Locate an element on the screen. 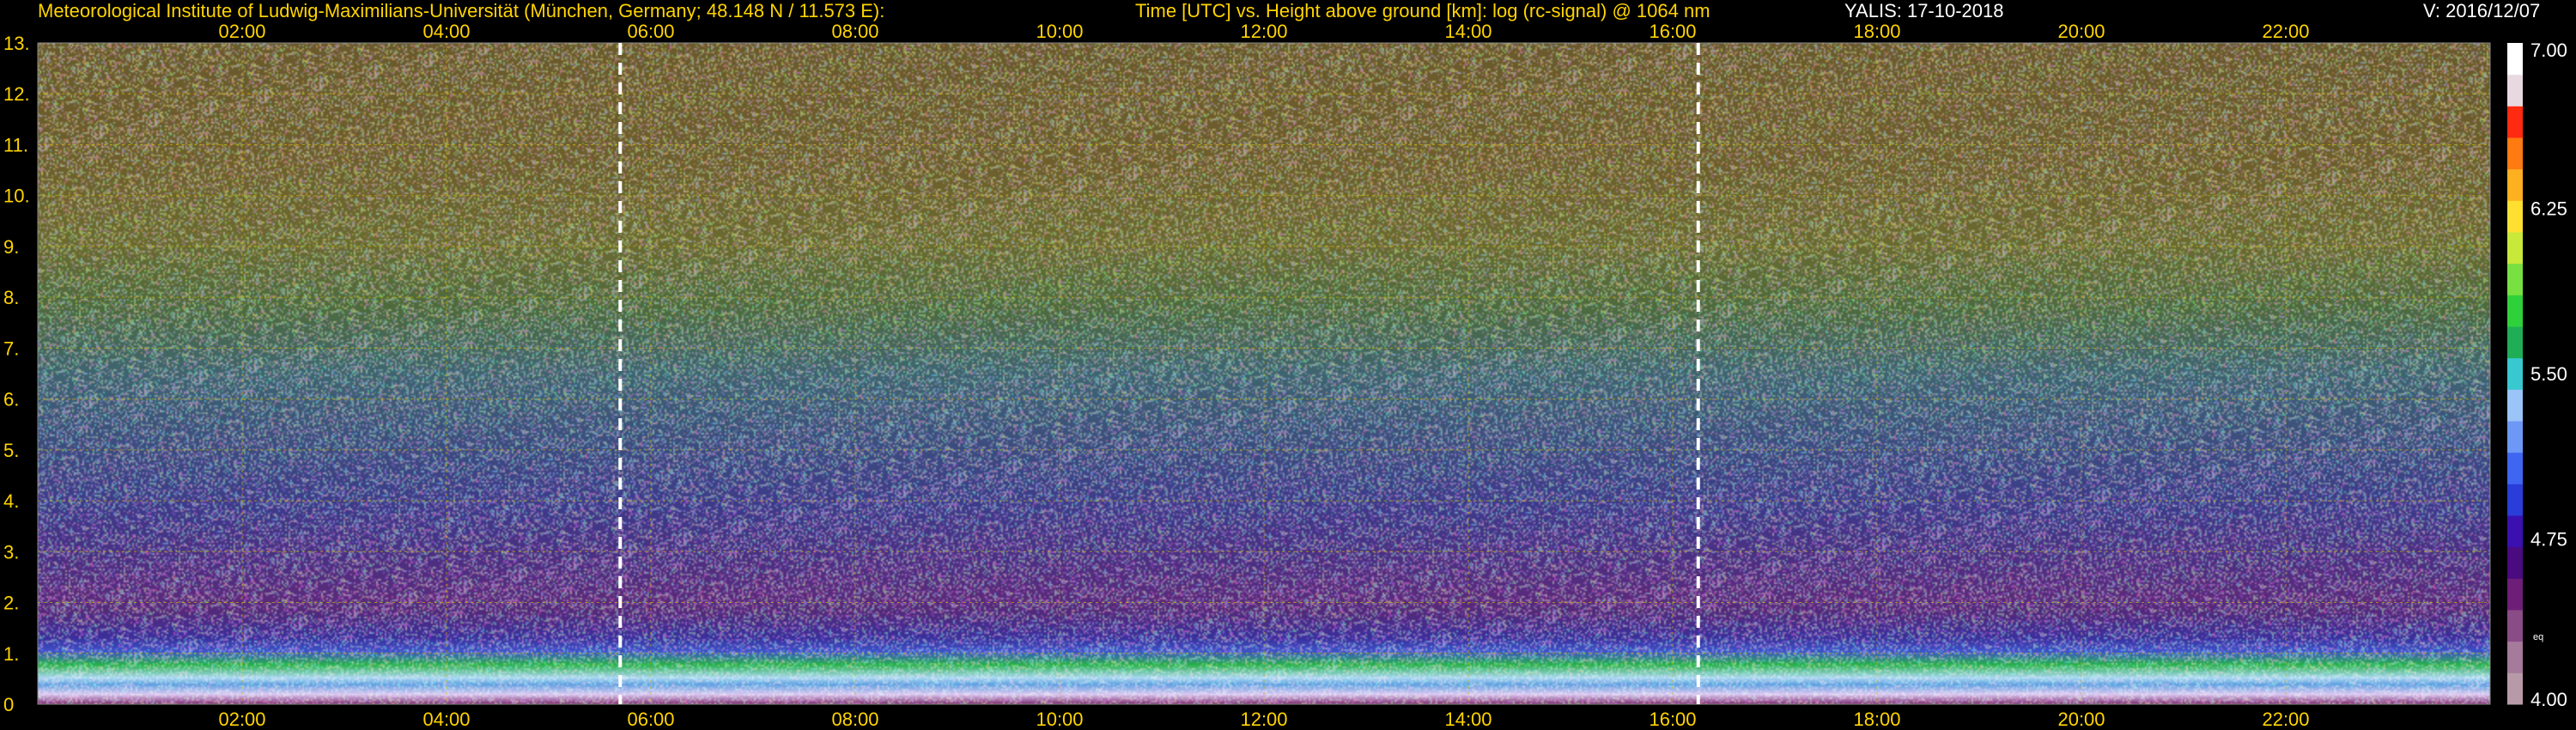 This screenshot has width=2576, height=730. x-tick-label-bottom: 18:00 is located at coordinates (1877, 719).